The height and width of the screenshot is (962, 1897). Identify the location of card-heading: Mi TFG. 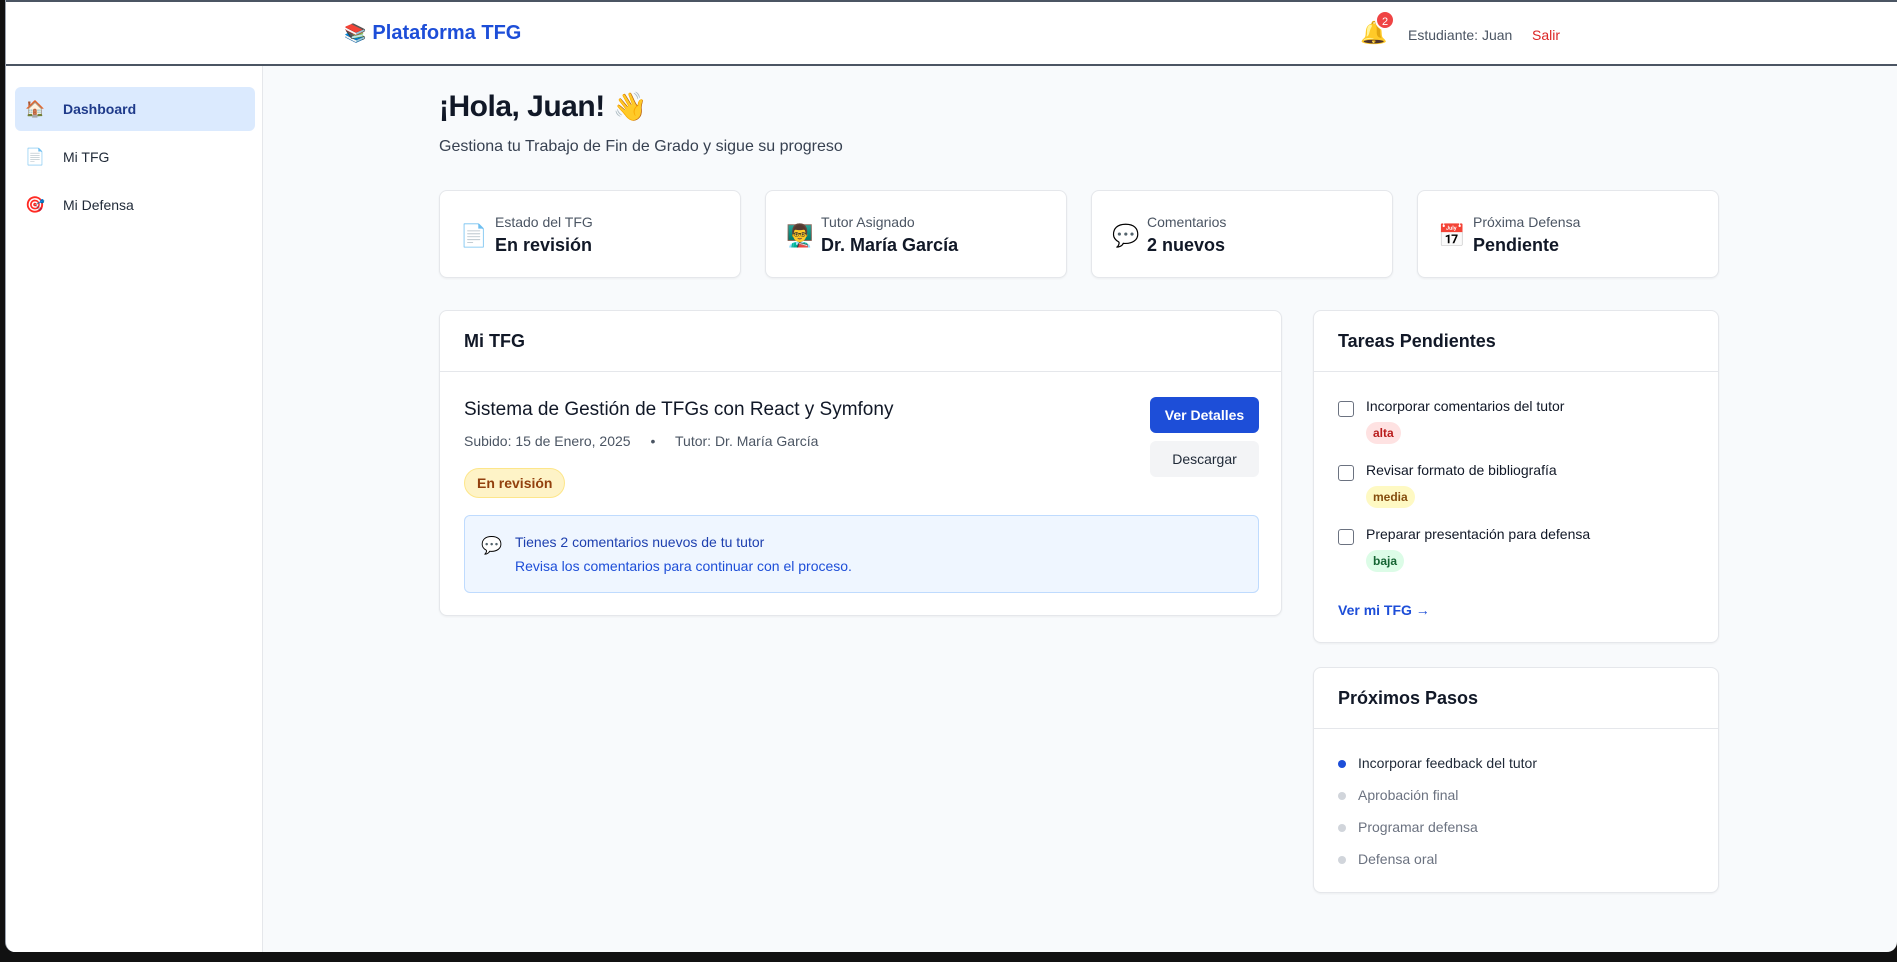
(860, 341).